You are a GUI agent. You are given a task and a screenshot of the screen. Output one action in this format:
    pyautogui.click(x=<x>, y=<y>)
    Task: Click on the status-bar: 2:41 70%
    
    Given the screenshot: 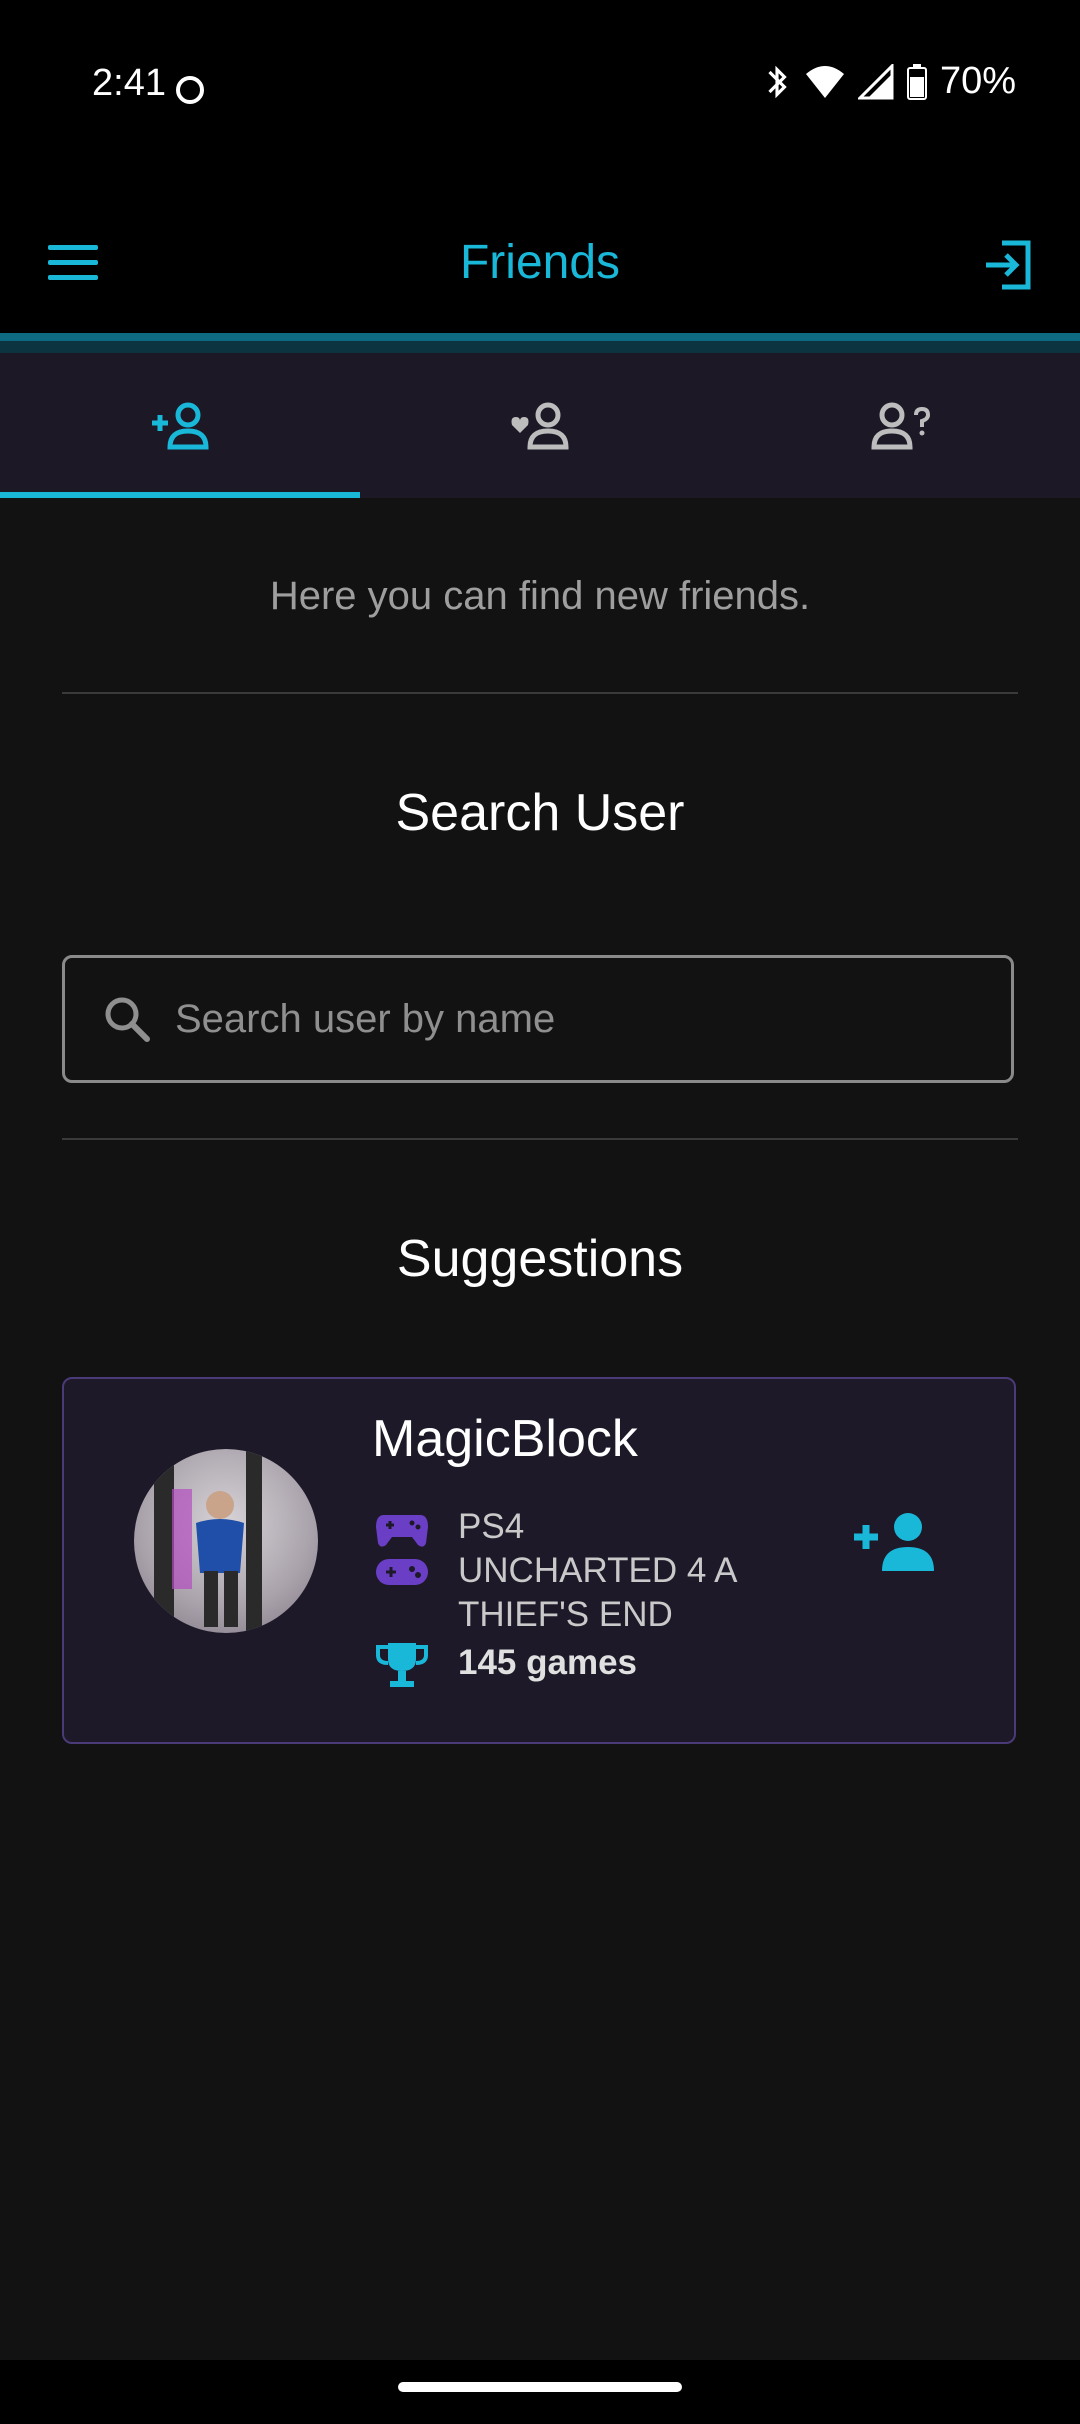 What is the action you would take?
    pyautogui.click(x=540, y=87)
    